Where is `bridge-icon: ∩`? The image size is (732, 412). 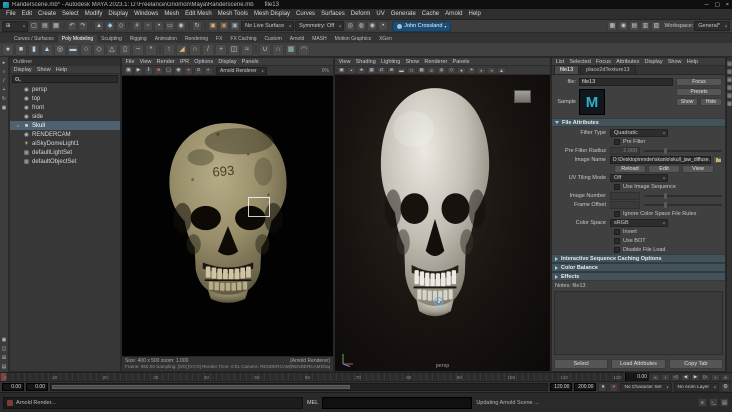
bridge-icon: ∩ is located at coordinates (195, 49).